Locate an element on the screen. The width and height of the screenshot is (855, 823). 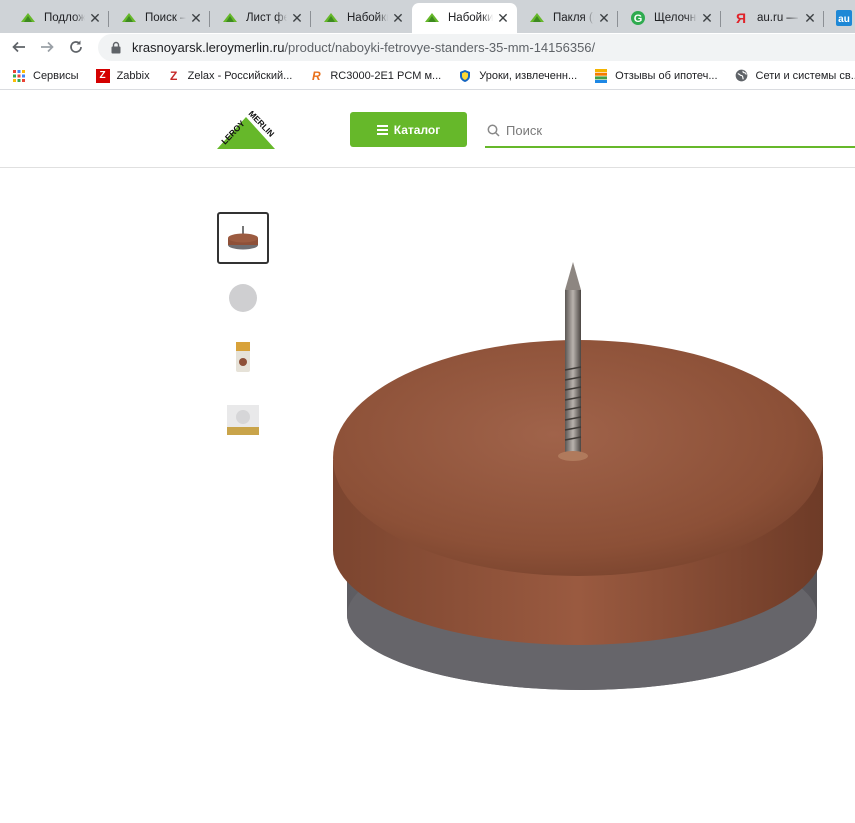
browser-tab: G Щелочно ✕ is located at coordinates (669, 18).